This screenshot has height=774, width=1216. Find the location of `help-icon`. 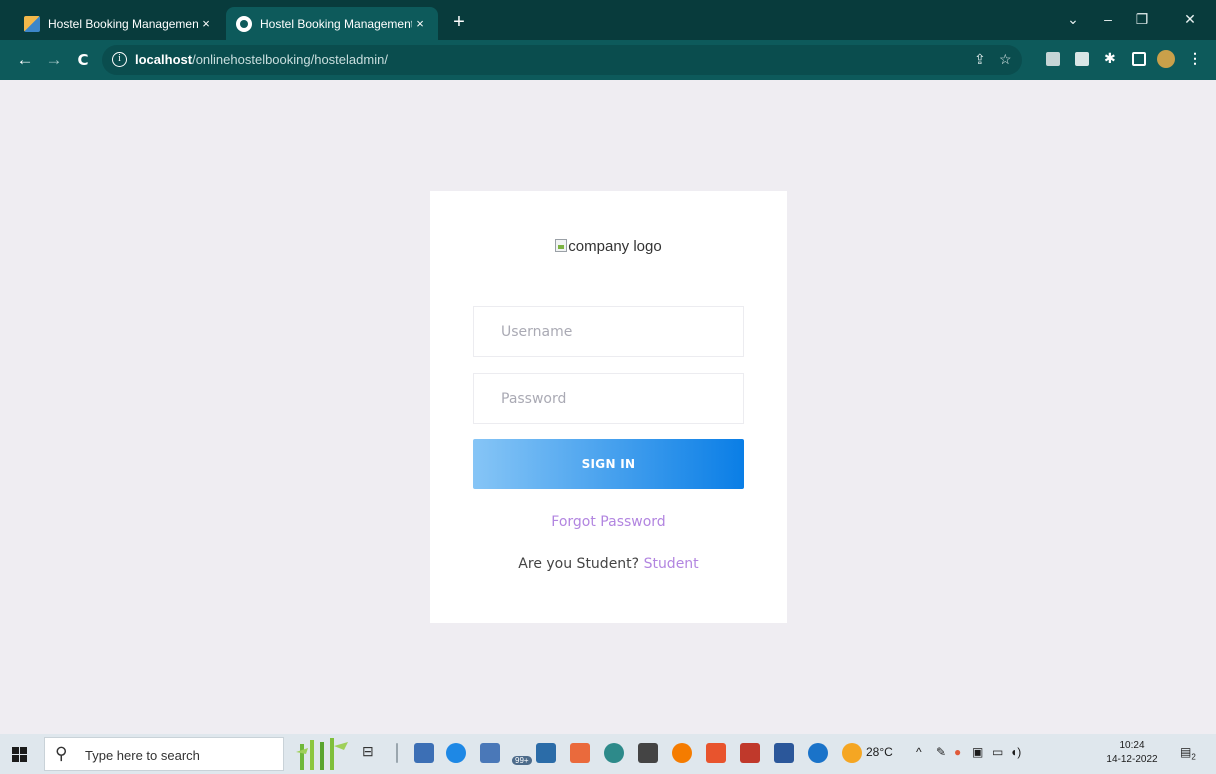

help-icon is located at coordinates (818, 753).